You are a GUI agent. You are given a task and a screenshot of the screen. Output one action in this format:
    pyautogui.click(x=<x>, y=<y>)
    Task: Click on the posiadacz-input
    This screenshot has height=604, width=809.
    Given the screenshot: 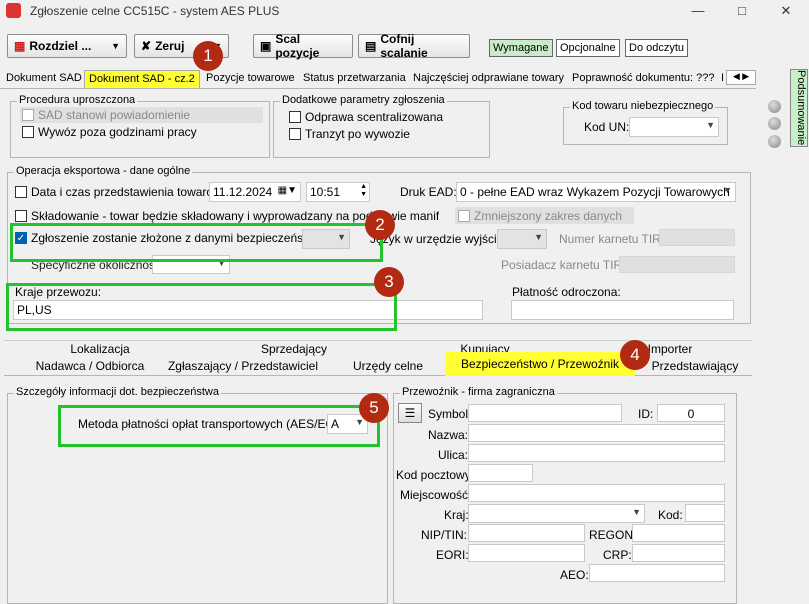 What is the action you would take?
    pyautogui.click(x=677, y=264)
    